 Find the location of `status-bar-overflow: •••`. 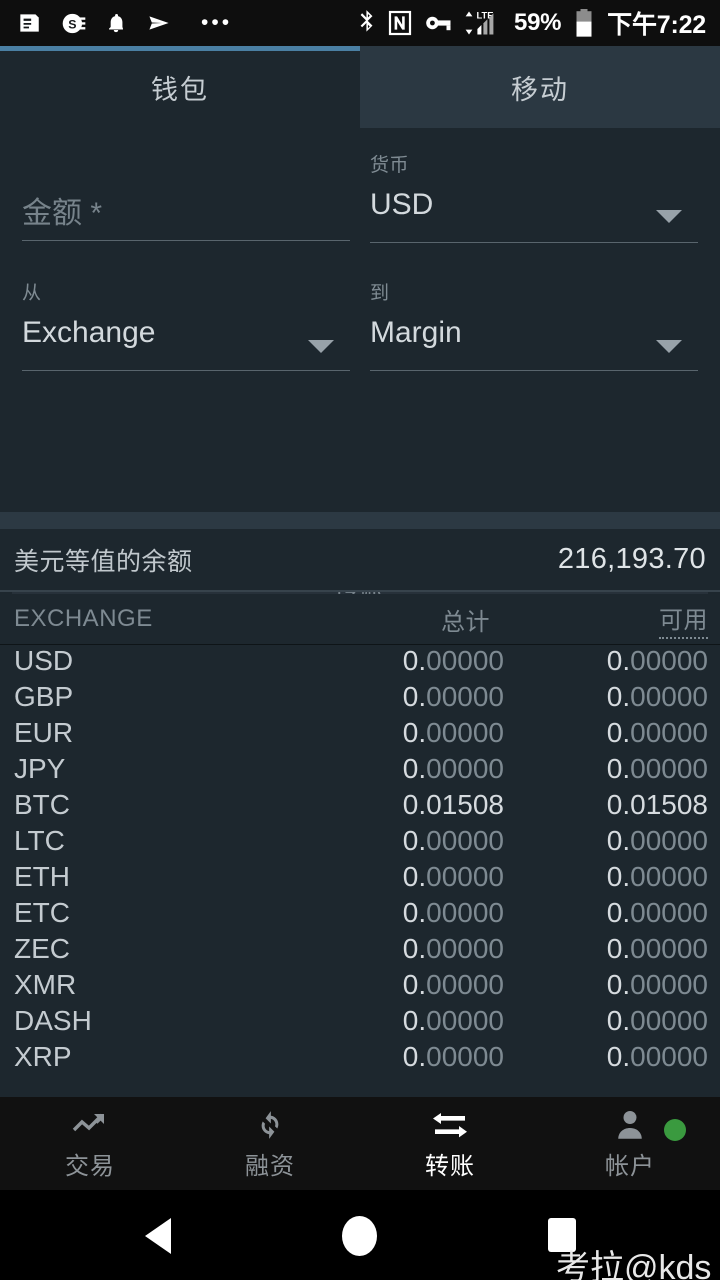

status-bar-overflow: ••• is located at coordinates (265, 22).